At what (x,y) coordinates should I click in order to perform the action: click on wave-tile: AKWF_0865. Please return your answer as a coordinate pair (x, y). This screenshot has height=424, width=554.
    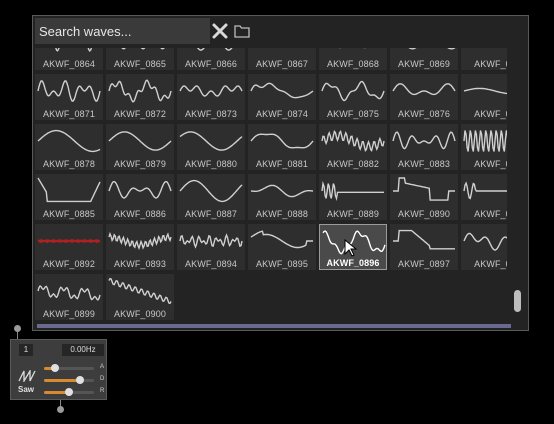
    Looking at the image, I should click on (140, 59).